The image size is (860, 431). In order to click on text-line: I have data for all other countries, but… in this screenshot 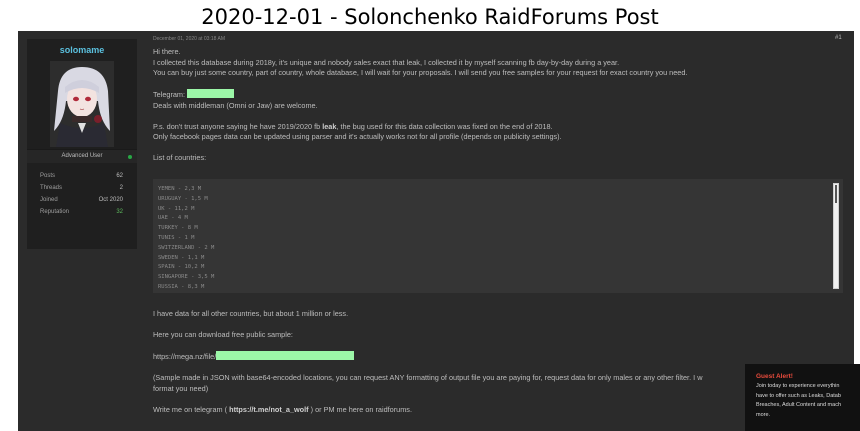, I will do `click(251, 313)`.